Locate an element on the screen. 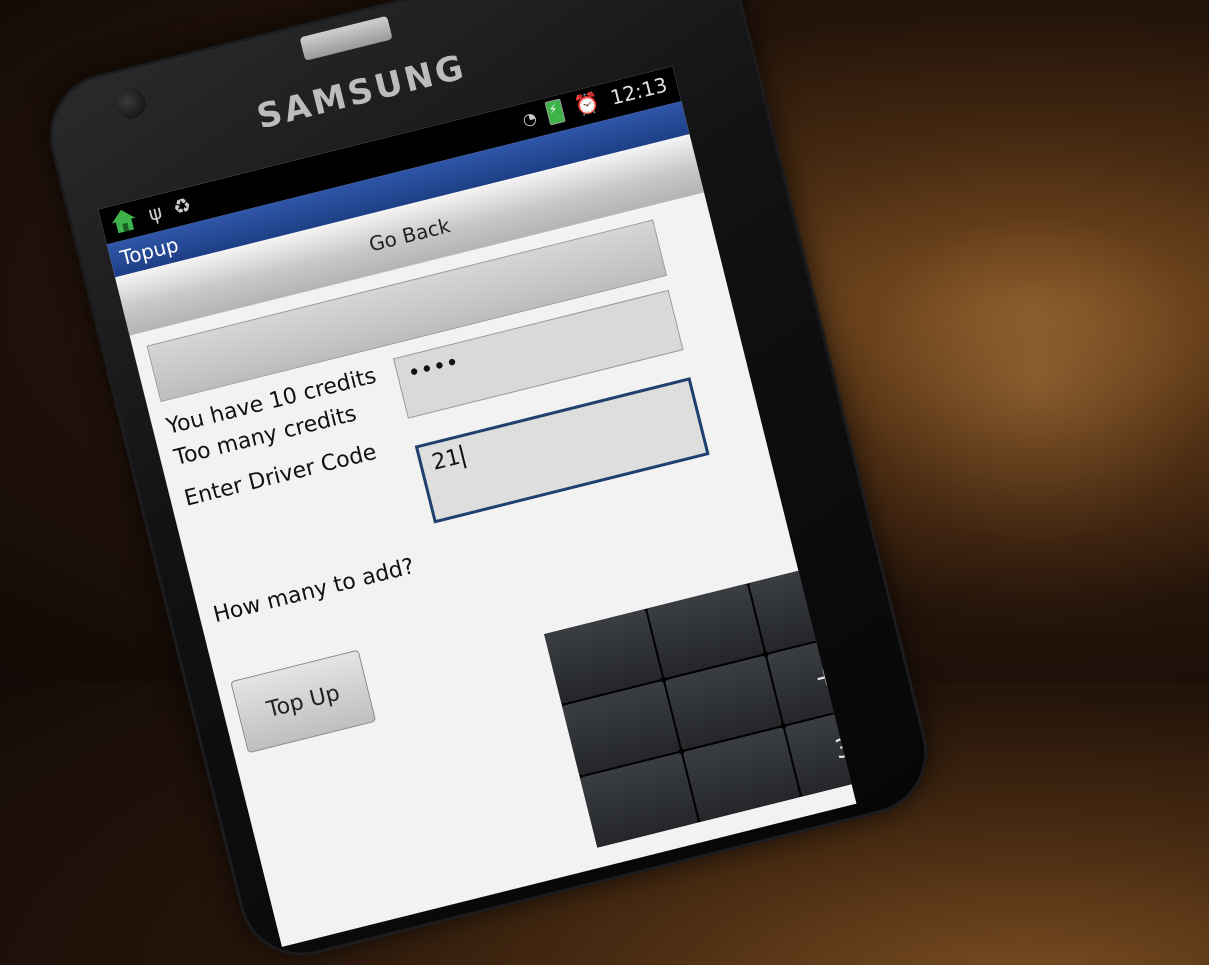  top-up-button: Top Up is located at coordinates (303, 701).